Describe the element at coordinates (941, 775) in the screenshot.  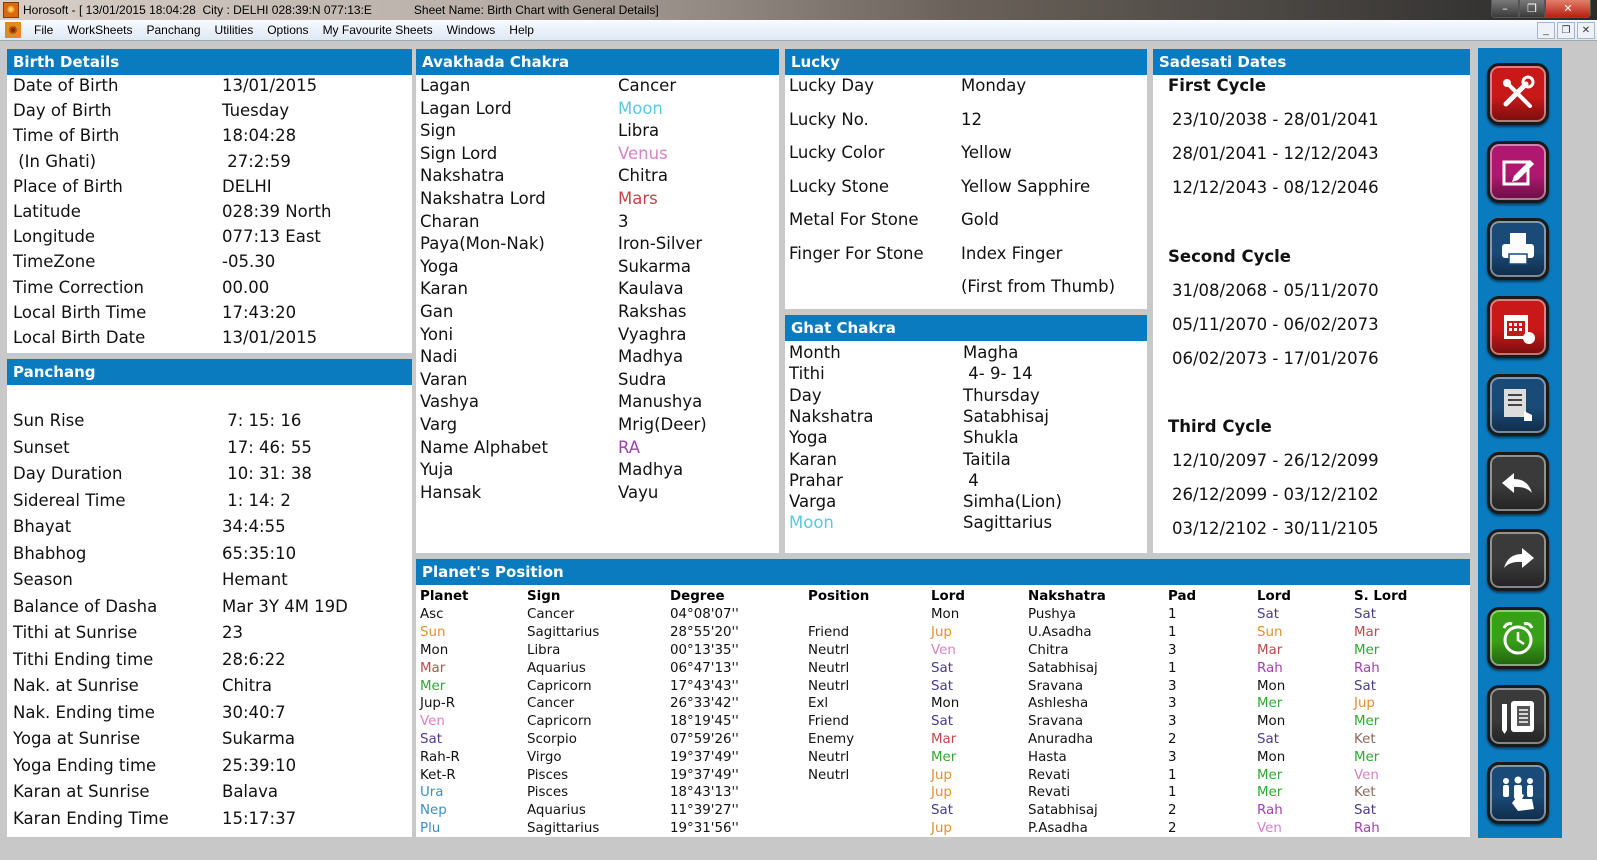
I see `lord-cell: Jup` at that location.